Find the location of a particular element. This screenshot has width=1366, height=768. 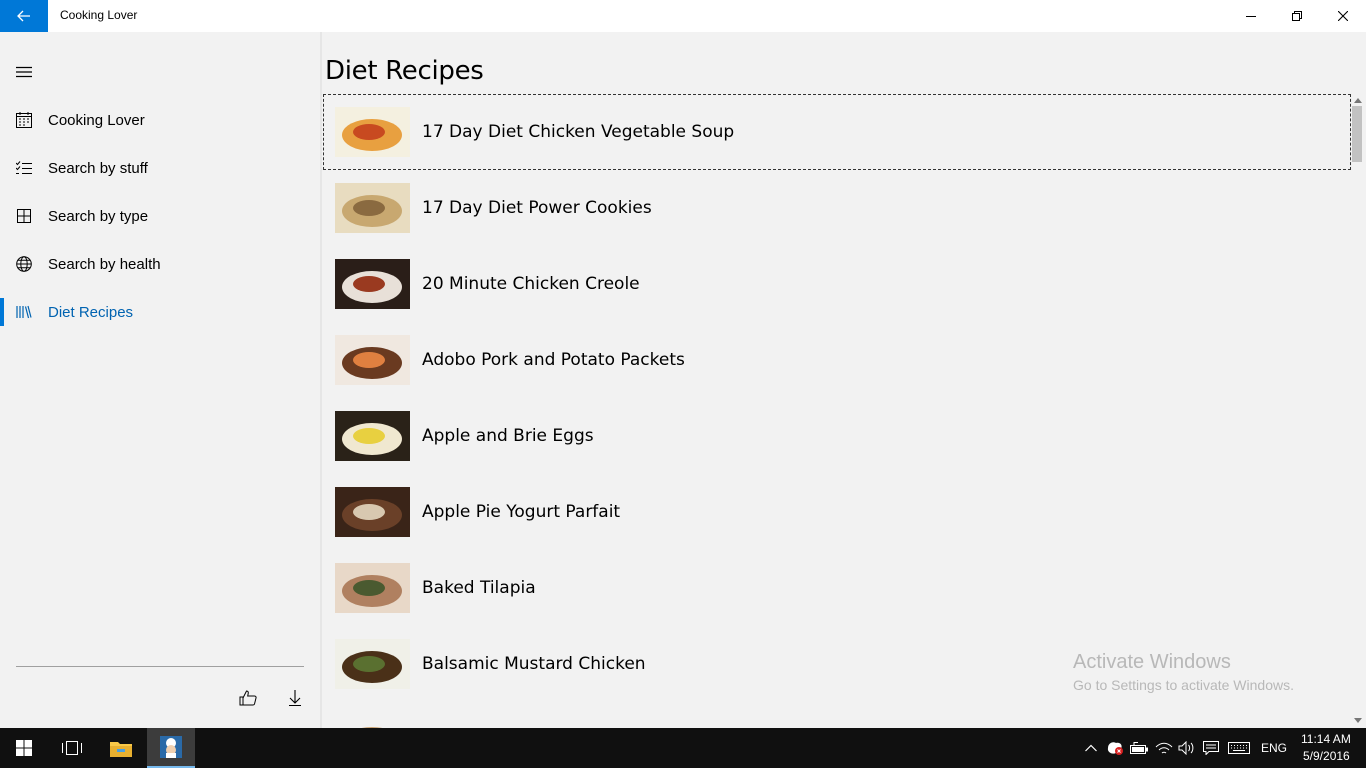

globe-icon is located at coordinates (24, 264).